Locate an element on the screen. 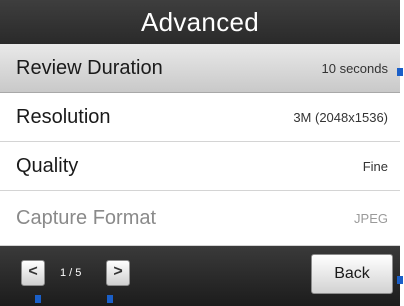  page-title: Advanced is located at coordinates (200, 22).